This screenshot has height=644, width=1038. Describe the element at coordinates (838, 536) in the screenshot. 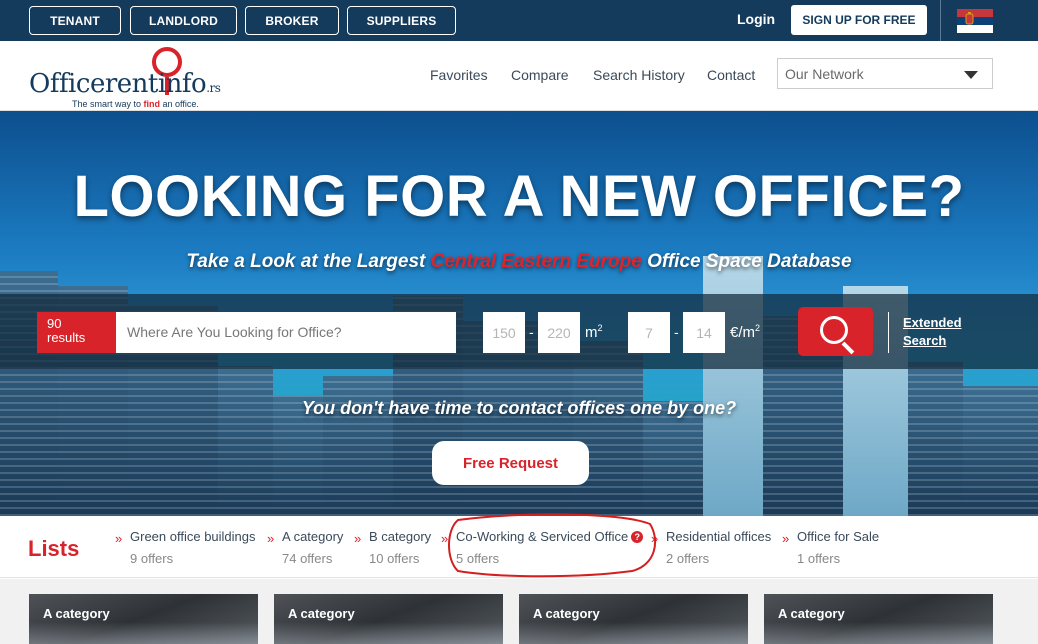

I see `list-item-name: Office for Sale` at that location.